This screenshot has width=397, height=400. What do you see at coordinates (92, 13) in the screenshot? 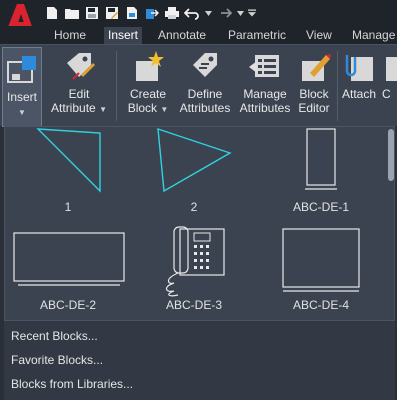
I see `save-icon` at bounding box center [92, 13].